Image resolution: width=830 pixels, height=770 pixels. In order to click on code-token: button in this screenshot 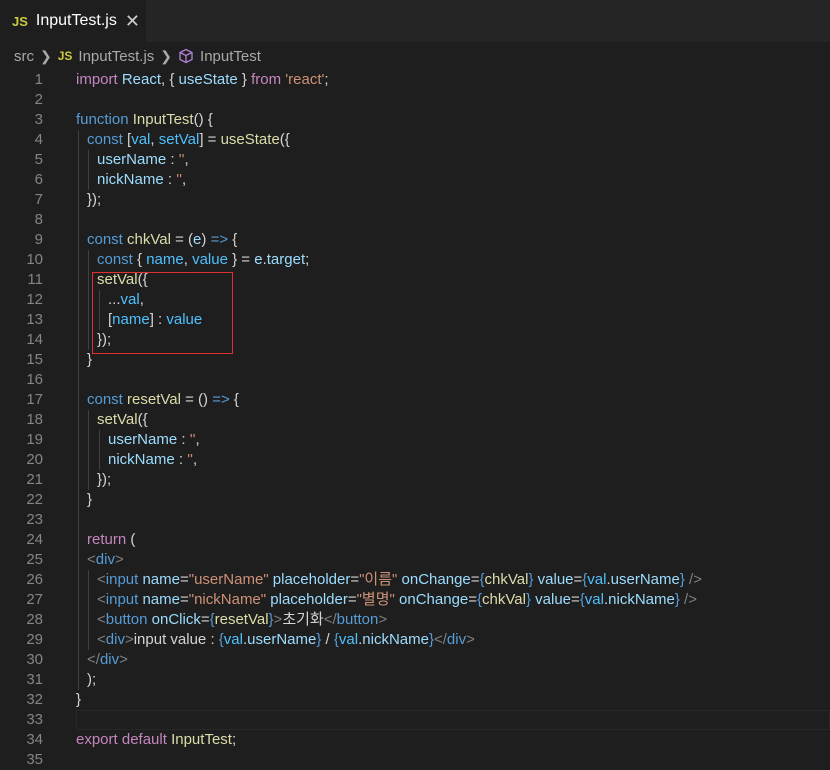, I will do `click(128, 619)`.